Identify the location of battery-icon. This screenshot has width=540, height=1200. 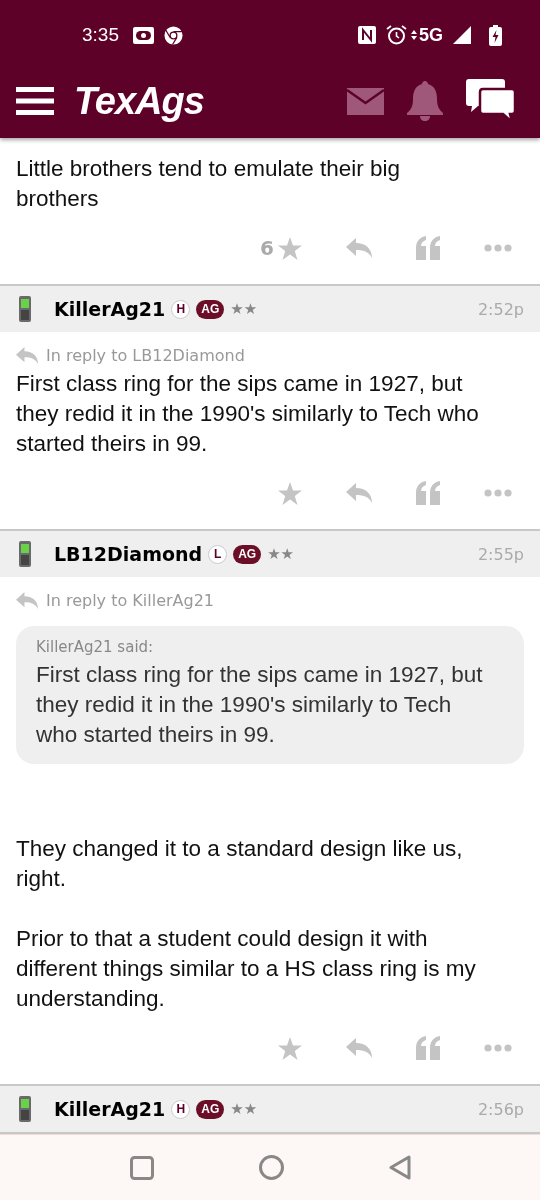
(495, 35).